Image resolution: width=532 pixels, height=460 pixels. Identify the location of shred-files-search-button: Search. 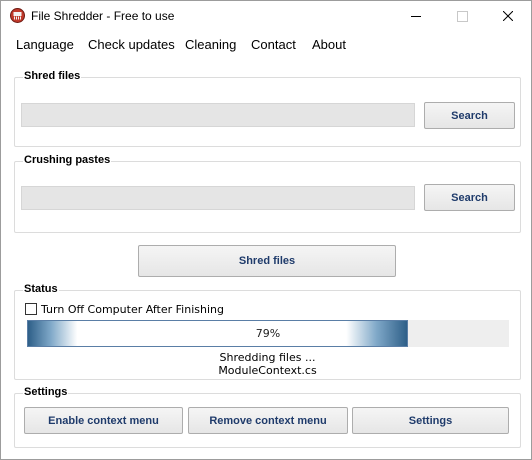
(469, 115).